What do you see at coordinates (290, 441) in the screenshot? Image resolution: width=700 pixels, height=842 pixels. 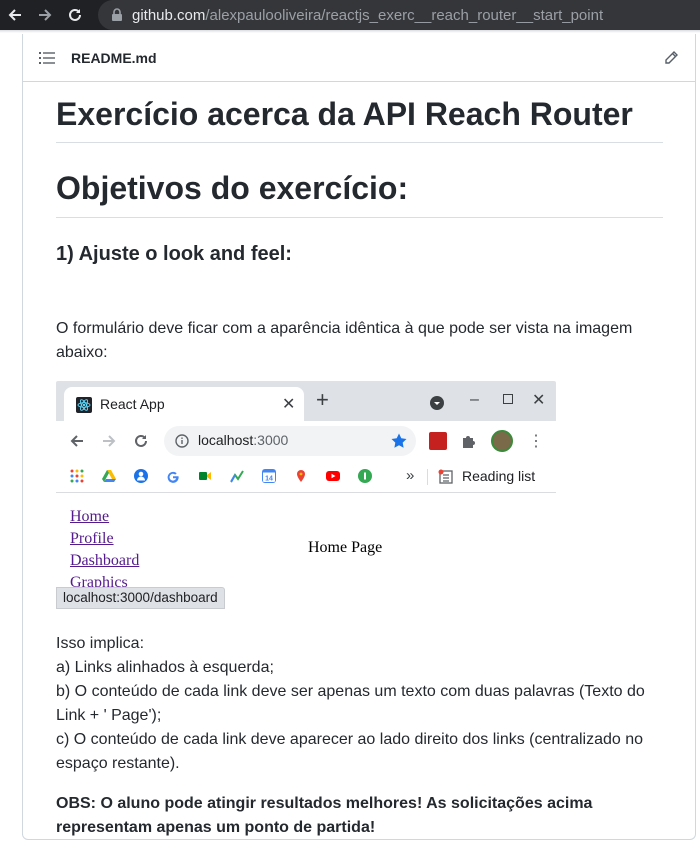 I see `screenshot-omnibox: localhost:3000` at bounding box center [290, 441].